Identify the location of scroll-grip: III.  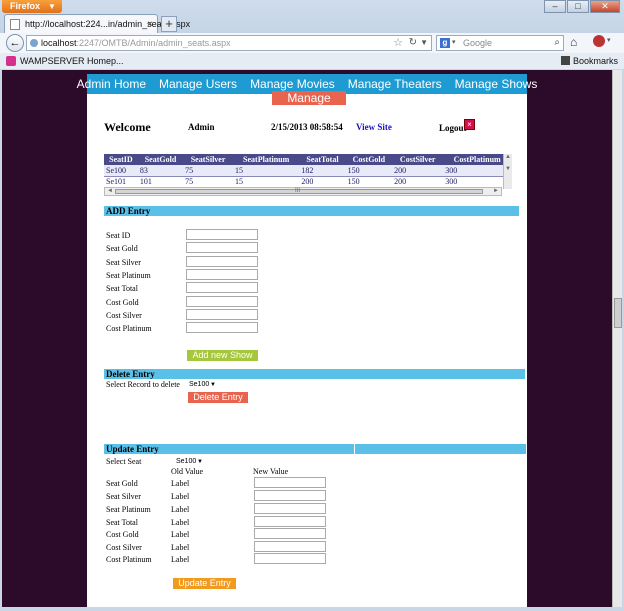
(298, 191).